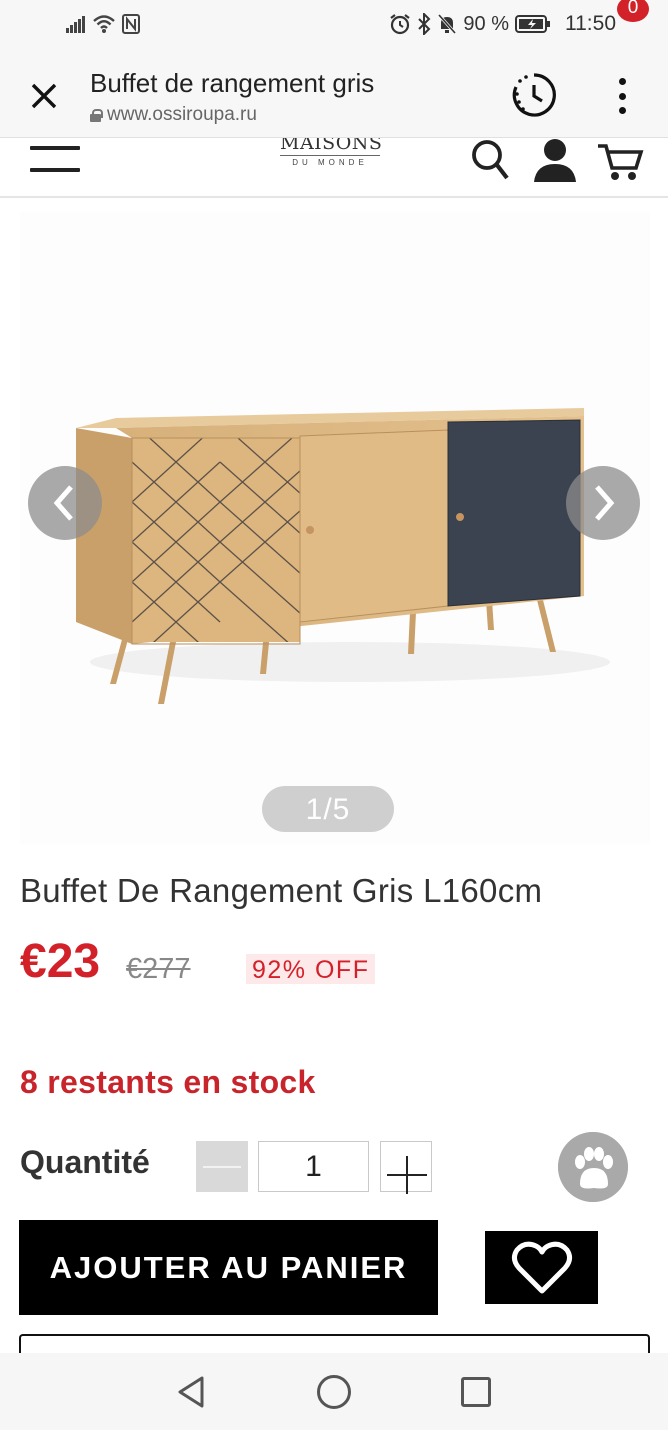 Image resolution: width=668 pixels, height=1430 pixels. I want to click on chevron-left-icon, so click(63, 503).